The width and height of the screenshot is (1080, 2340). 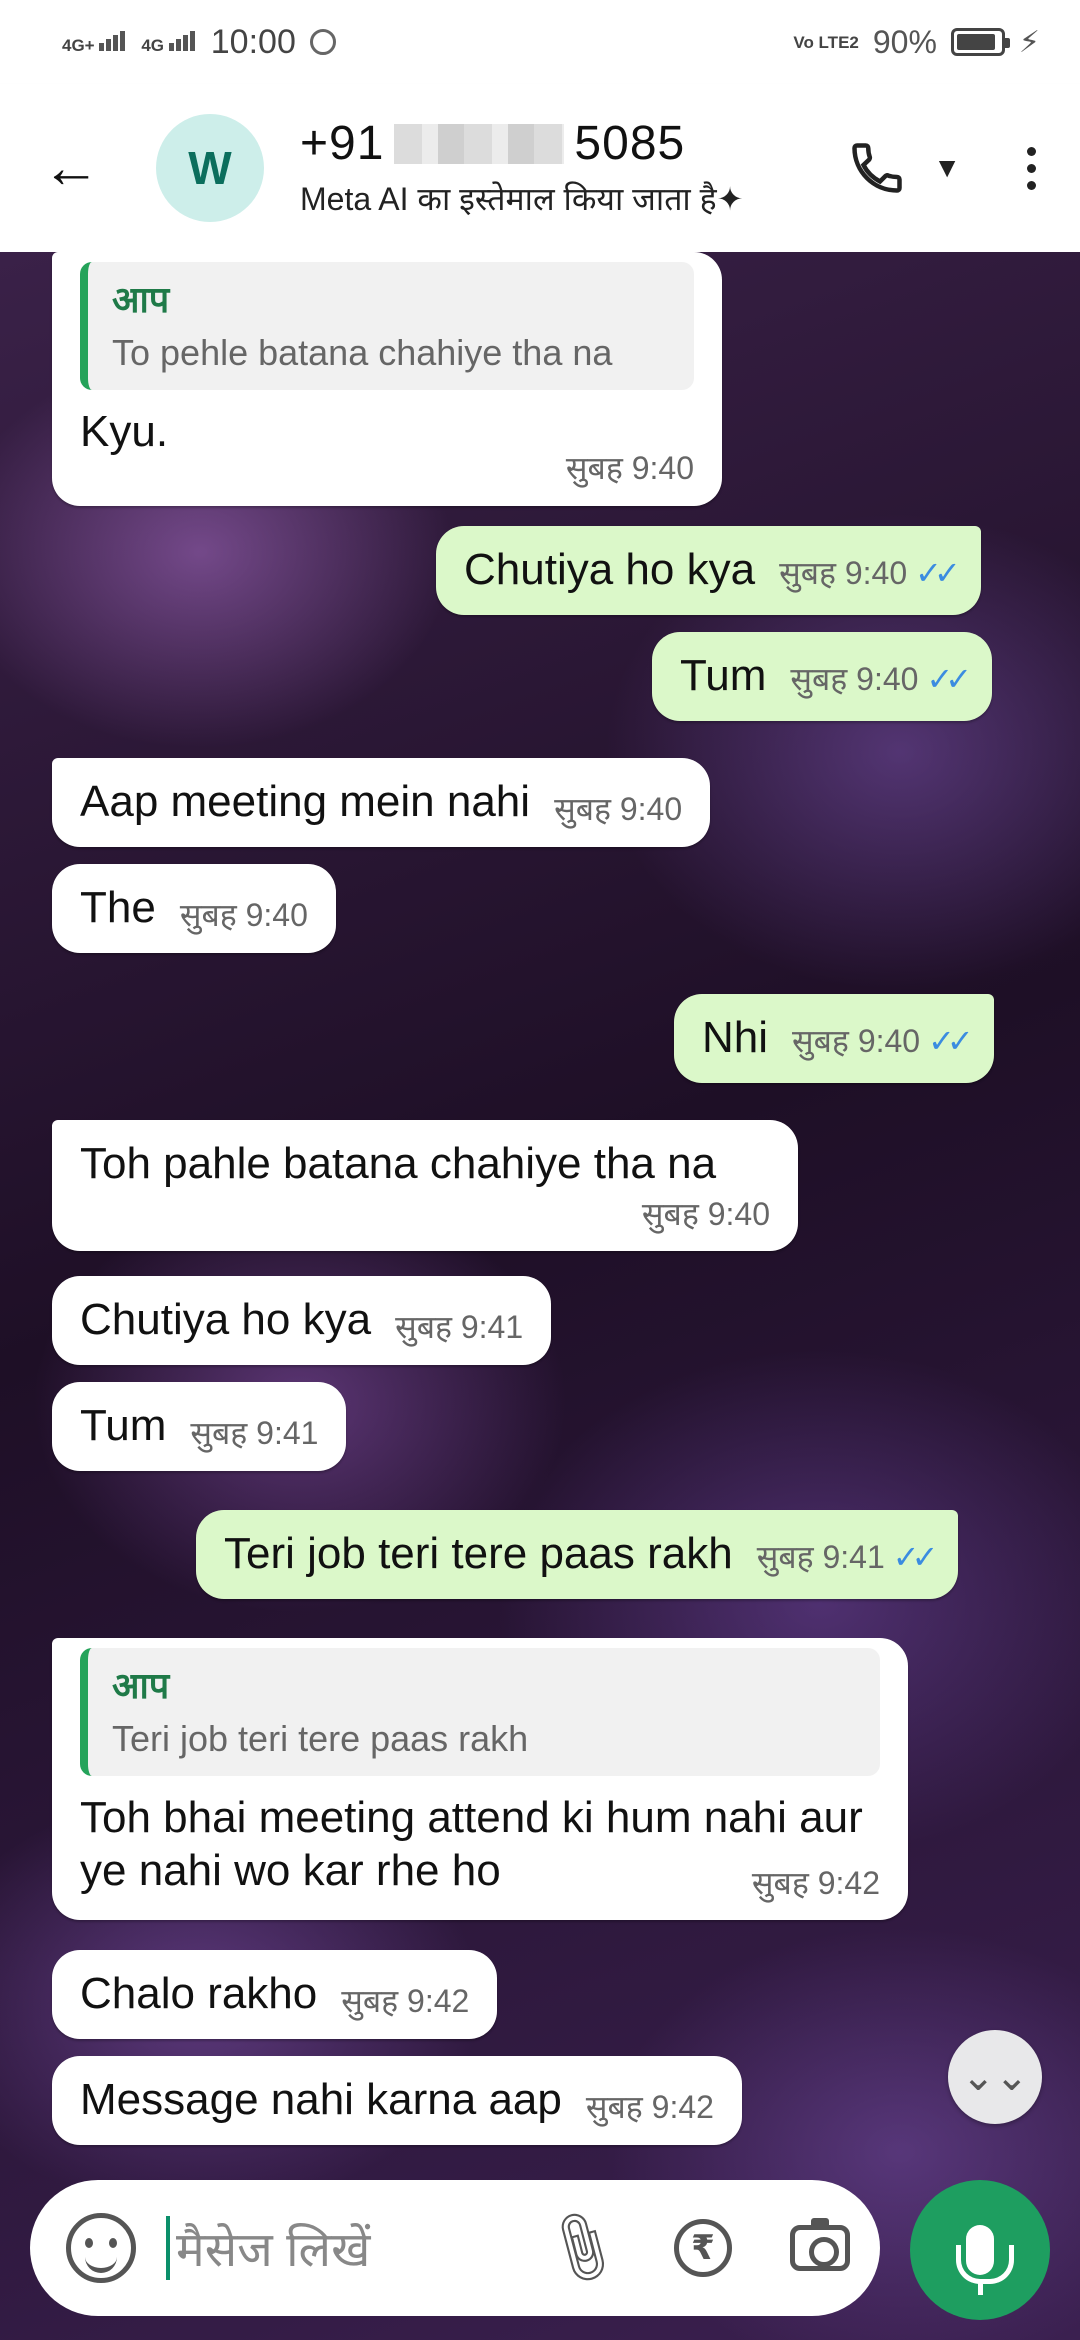 I want to click on message-incoming: Message nahi karna aap सुबह 9:42, so click(x=397, y=2100).